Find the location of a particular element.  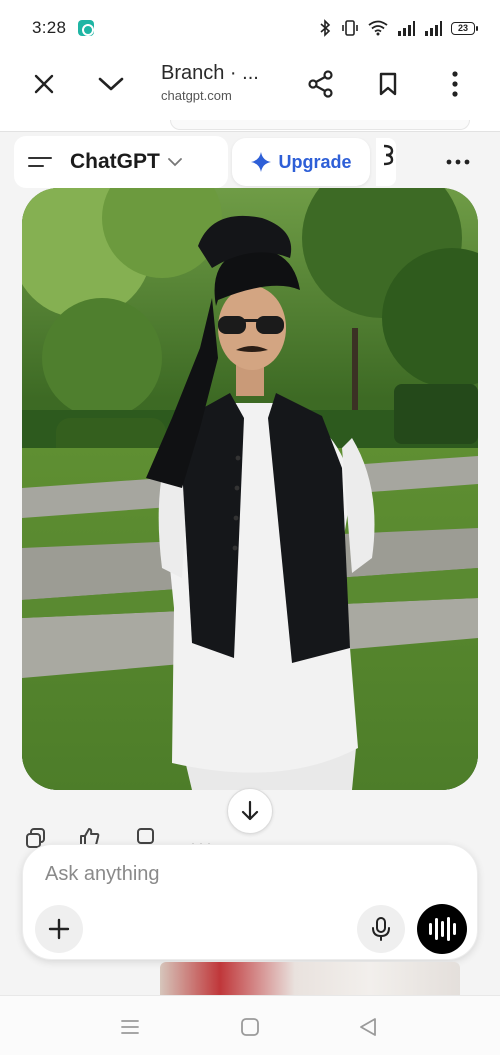

chat-notification-icon is located at coordinates (86, 28).